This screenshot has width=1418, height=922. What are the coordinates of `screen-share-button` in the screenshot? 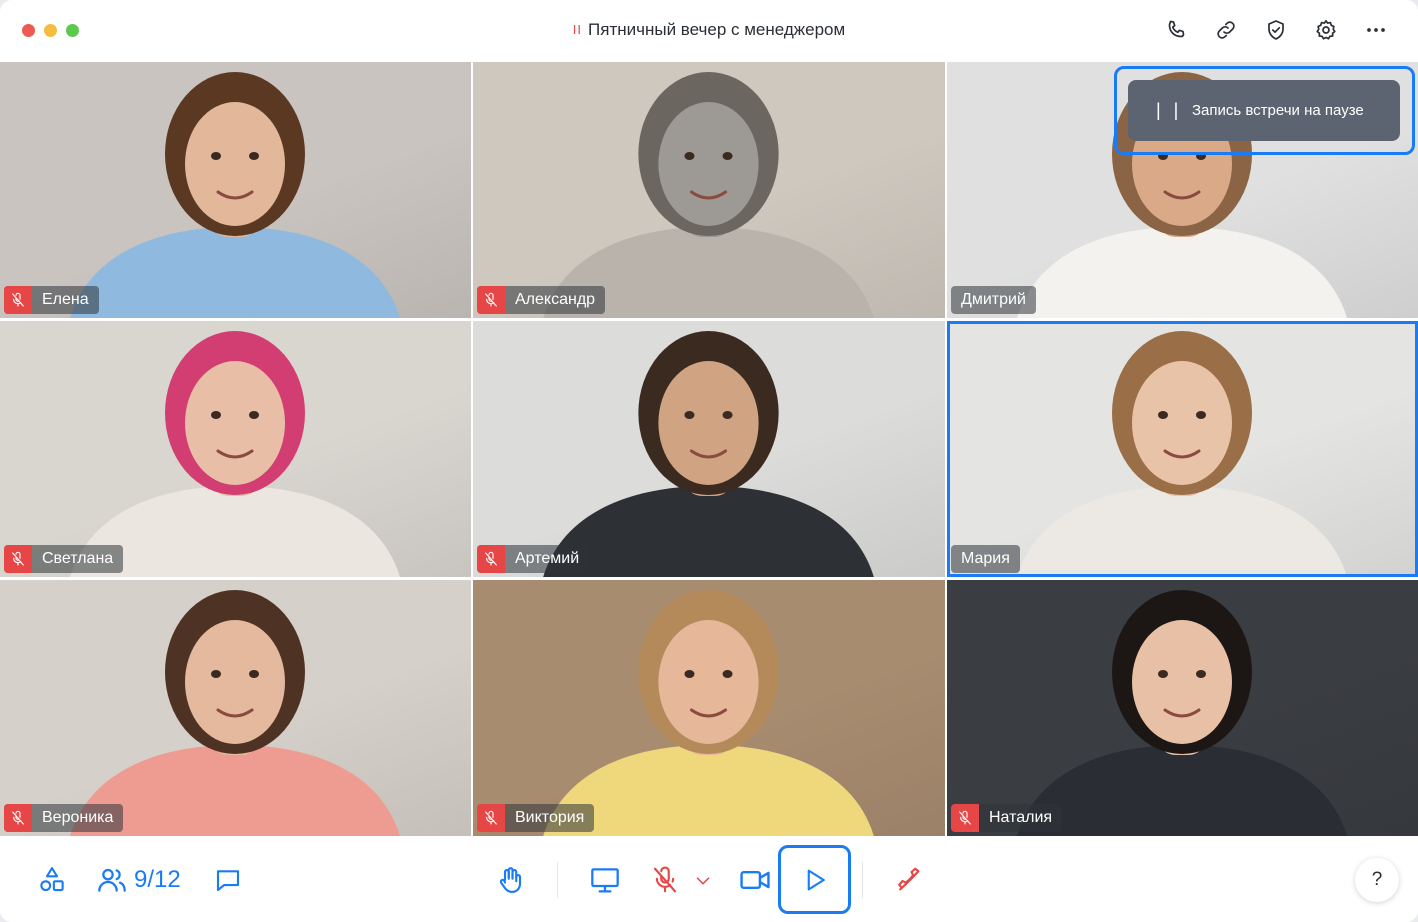 It's located at (605, 880).